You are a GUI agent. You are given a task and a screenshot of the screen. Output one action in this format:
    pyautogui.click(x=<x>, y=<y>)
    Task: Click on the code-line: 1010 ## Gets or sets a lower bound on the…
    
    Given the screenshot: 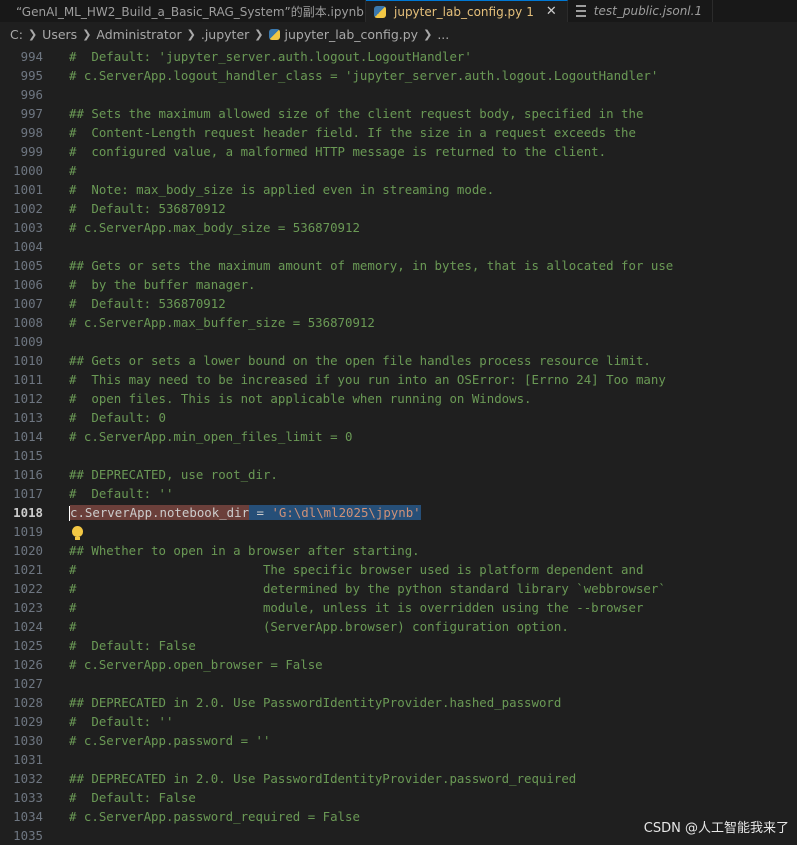 What is the action you would take?
    pyautogui.click(x=398, y=360)
    